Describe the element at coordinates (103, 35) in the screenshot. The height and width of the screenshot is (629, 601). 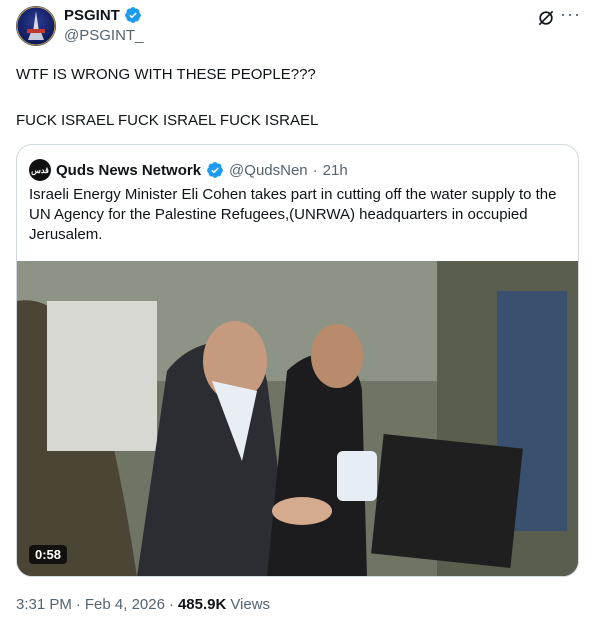
I see `author-handle: @PSGINT_` at that location.